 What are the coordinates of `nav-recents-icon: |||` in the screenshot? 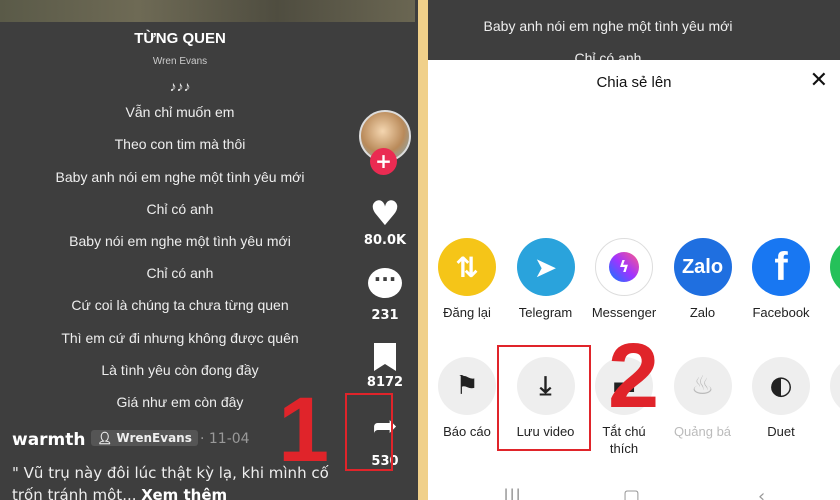 It's located at (512, 493).